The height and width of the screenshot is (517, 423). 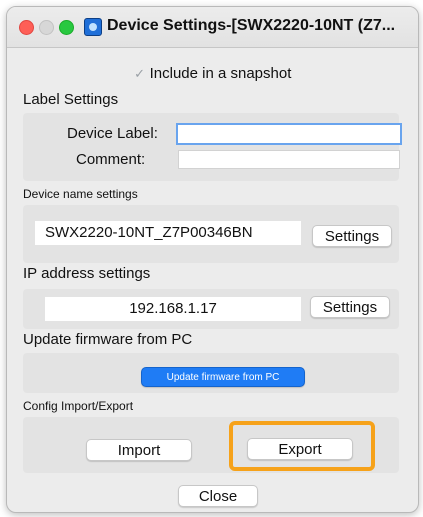 I want to click on ip-address-settings-button: Settings, so click(x=350, y=307).